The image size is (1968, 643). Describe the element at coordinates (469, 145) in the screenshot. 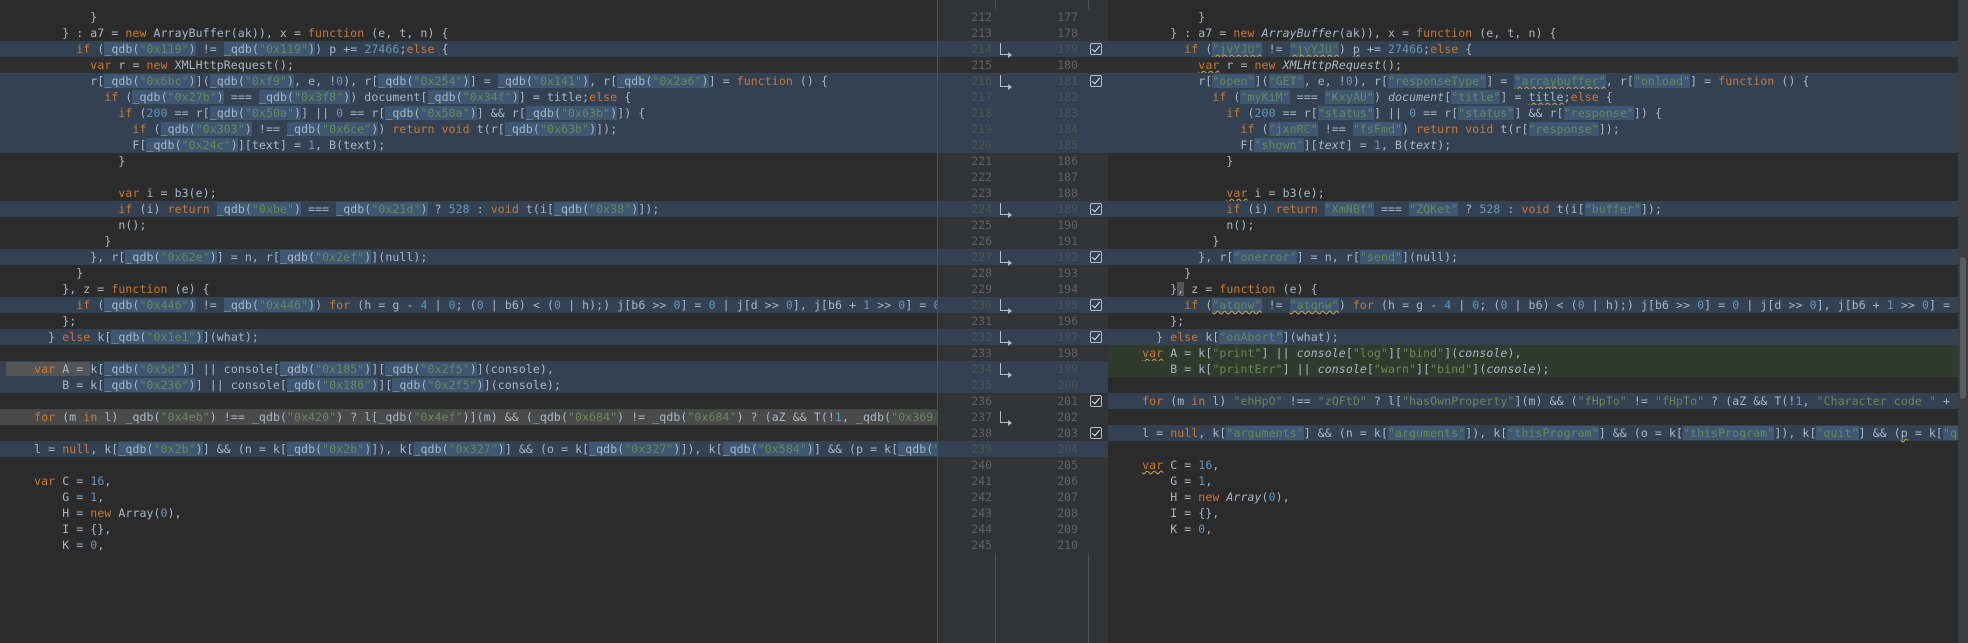

I see `left-code-line: F[_qdb("0x24c")][text] = 1, B(text);` at that location.